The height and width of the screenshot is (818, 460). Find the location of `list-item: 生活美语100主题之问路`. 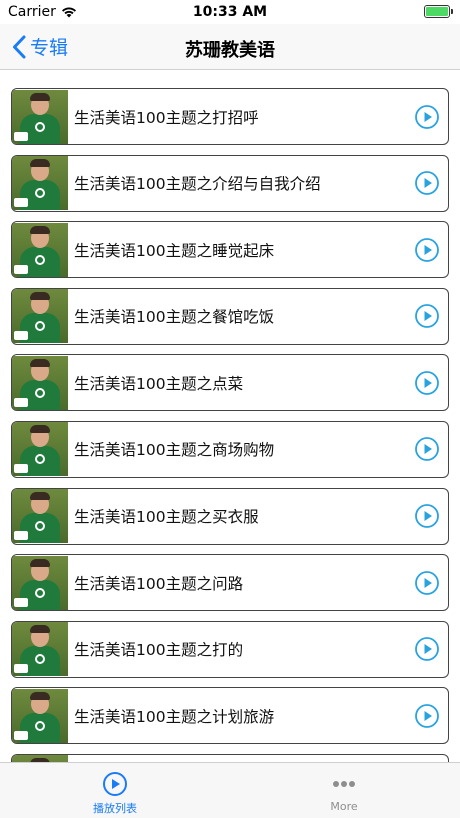

list-item: 生活美语100主题之问路 is located at coordinates (230, 583).